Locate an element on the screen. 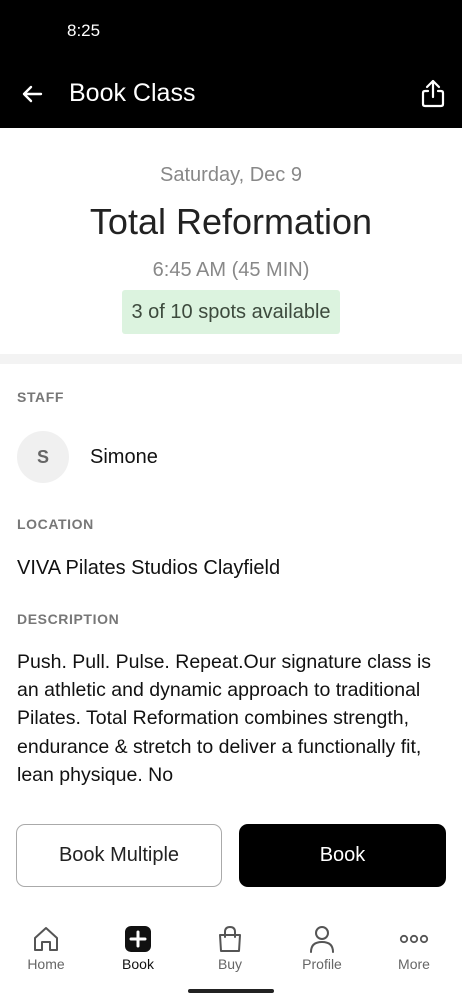  nav-home: Home is located at coordinates (46, 945).